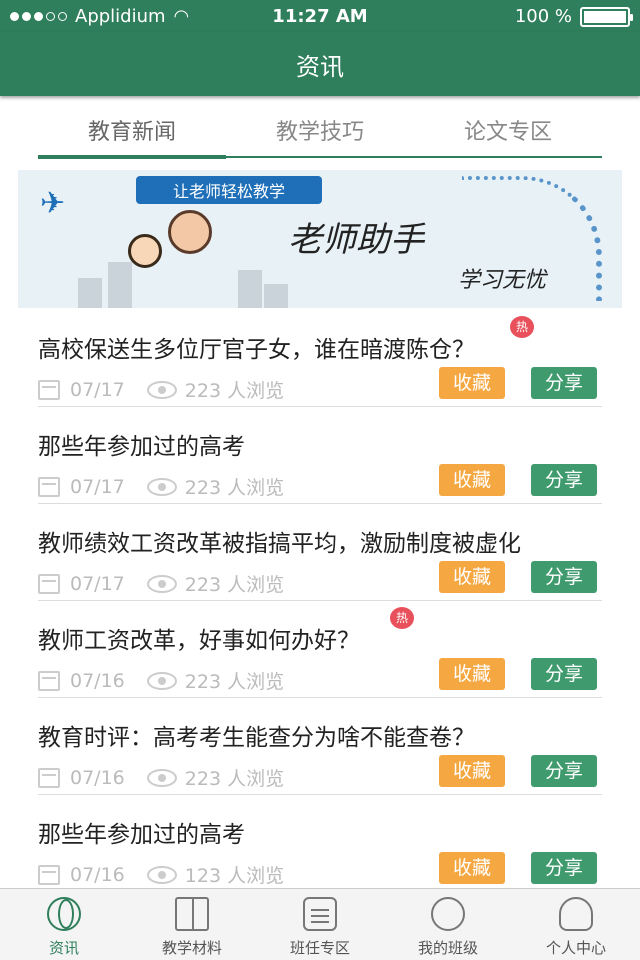 This screenshot has height=960, width=640. I want to click on tab-education-news: 教育新闻, so click(132, 131).